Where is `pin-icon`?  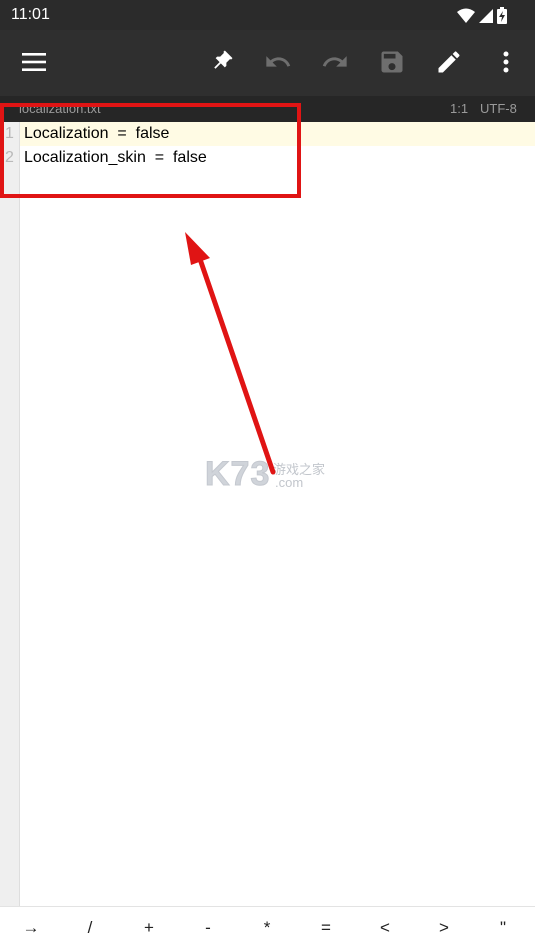 pin-icon is located at coordinates (223, 59).